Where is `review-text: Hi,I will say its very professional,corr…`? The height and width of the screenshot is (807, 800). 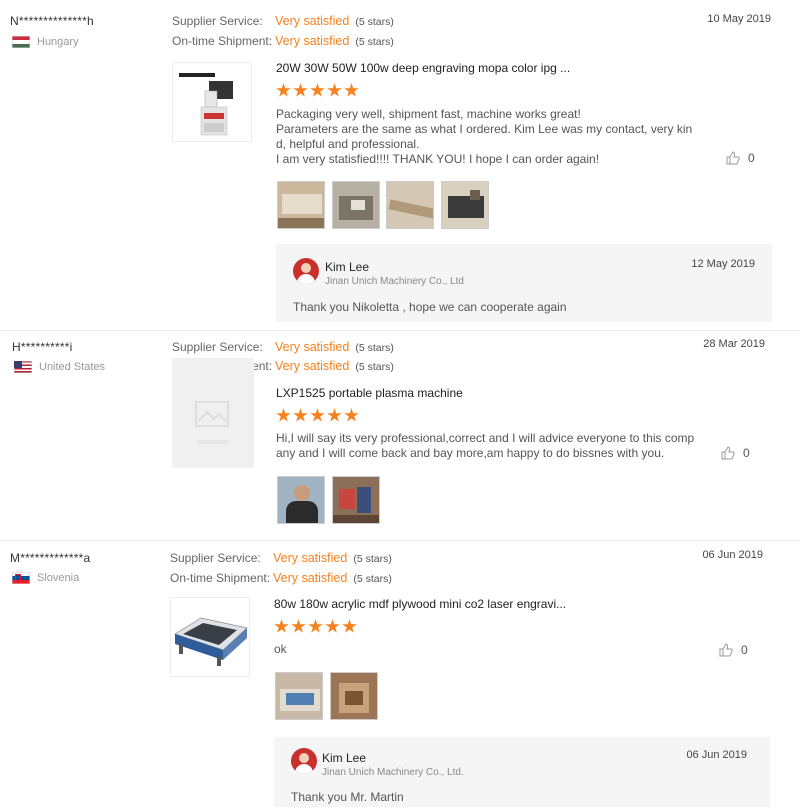 review-text: Hi,I will say its very professional,corr… is located at coordinates (485, 445).